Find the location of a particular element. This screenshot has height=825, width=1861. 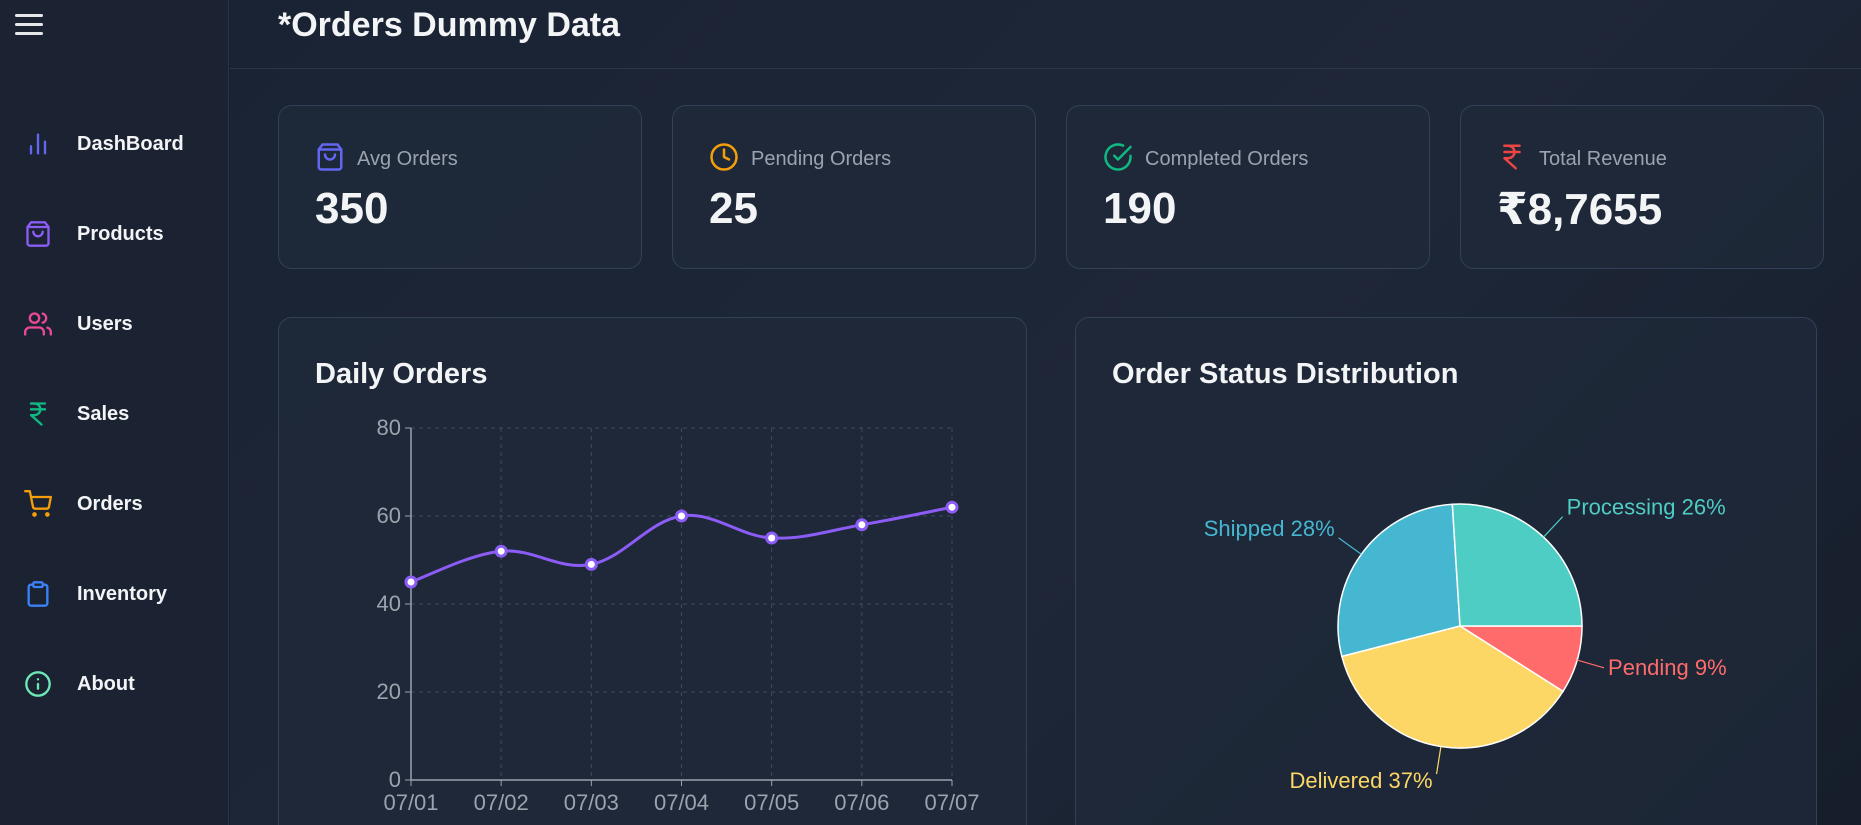

sidebar-item-users: Users is located at coordinates (114, 324).